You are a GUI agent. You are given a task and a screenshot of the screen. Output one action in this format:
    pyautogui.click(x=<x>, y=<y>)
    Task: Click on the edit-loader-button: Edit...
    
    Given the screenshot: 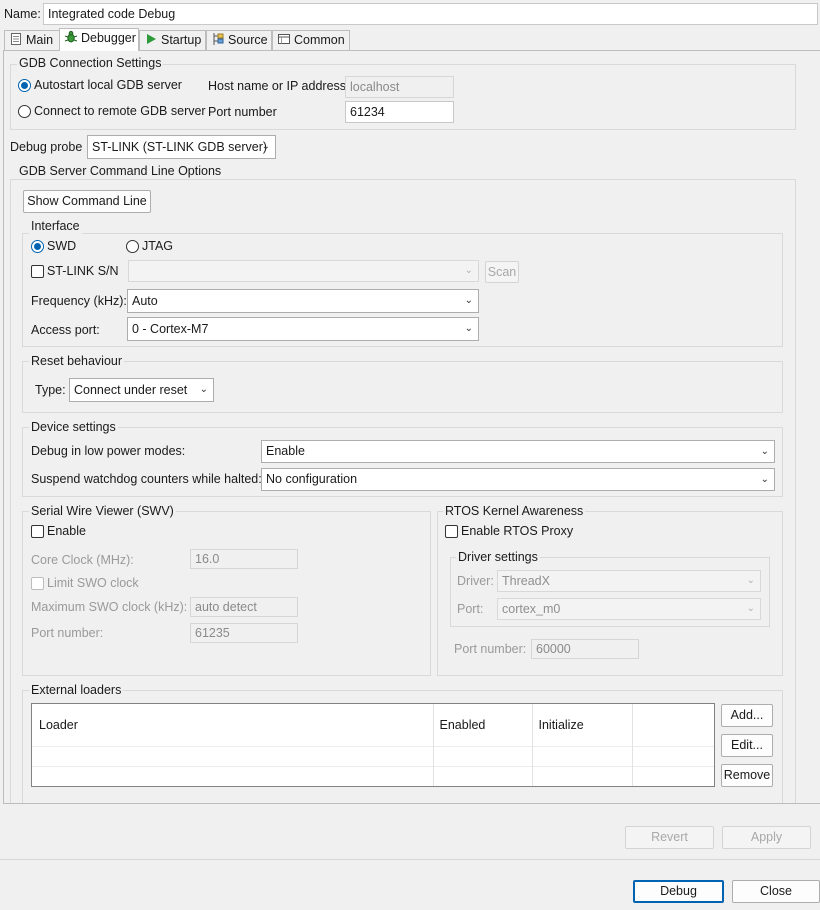 What is the action you would take?
    pyautogui.click(x=747, y=745)
    